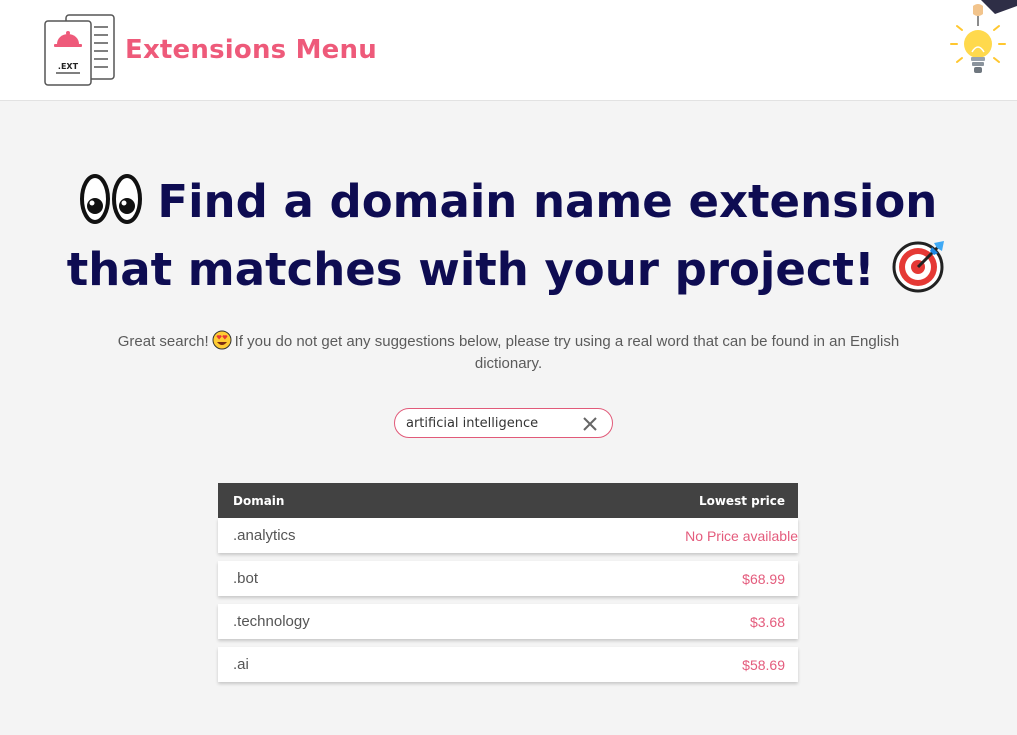  What do you see at coordinates (508, 621) in the screenshot?
I see `table-row: .technology $3.68` at bounding box center [508, 621].